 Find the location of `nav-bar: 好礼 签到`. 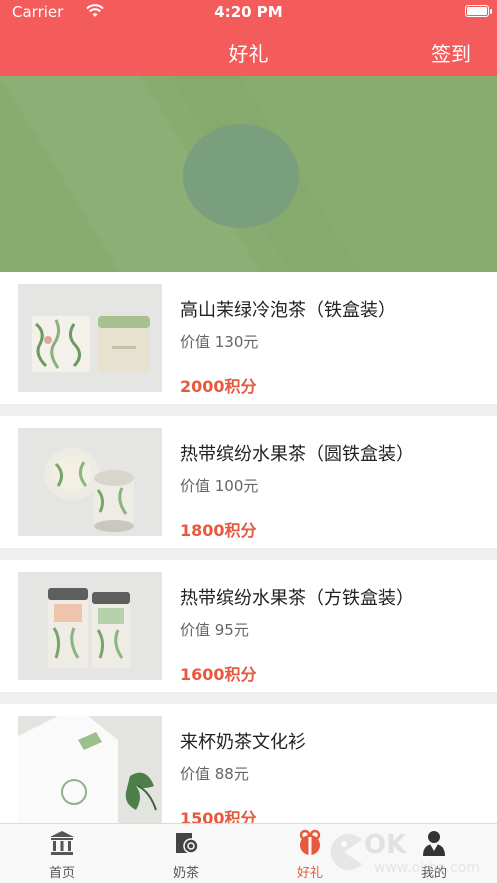

nav-bar: 好礼 签到 is located at coordinates (248, 50).